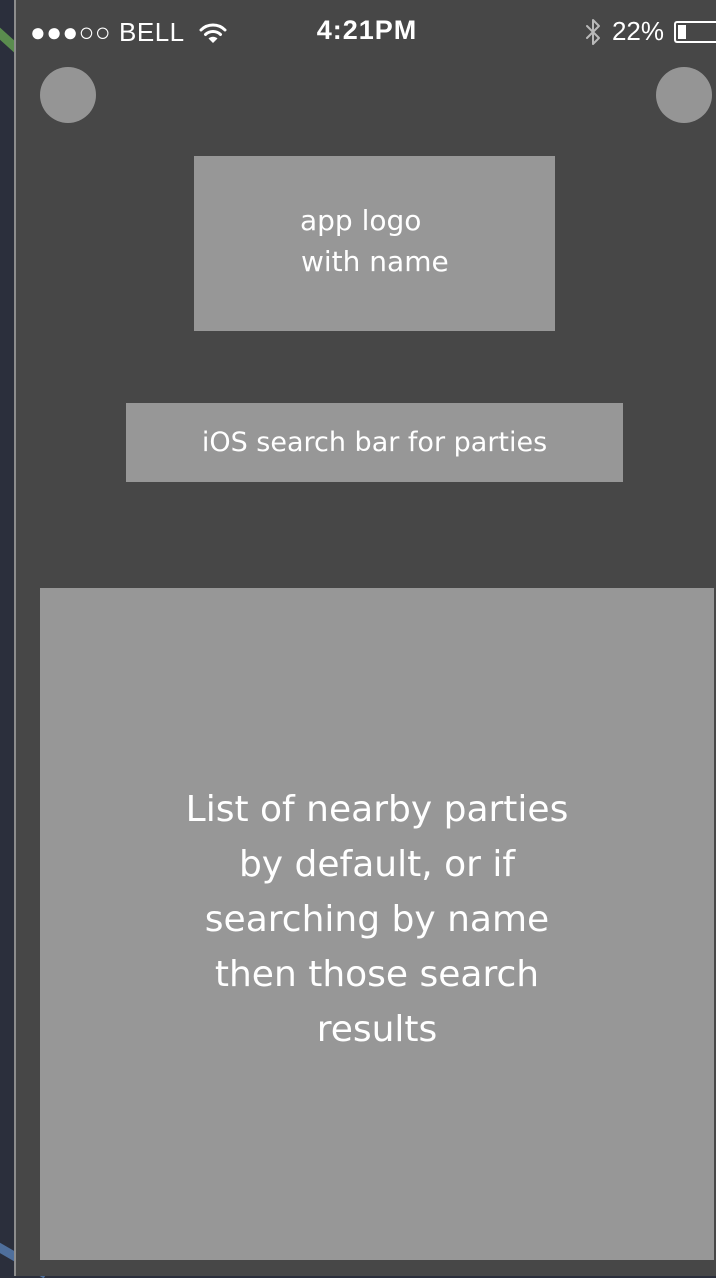 This screenshot has height=1278, width=716. Describe the element at coordinates (377, 974) in the screenshot. I see `list-text-line: then those search` at that location.